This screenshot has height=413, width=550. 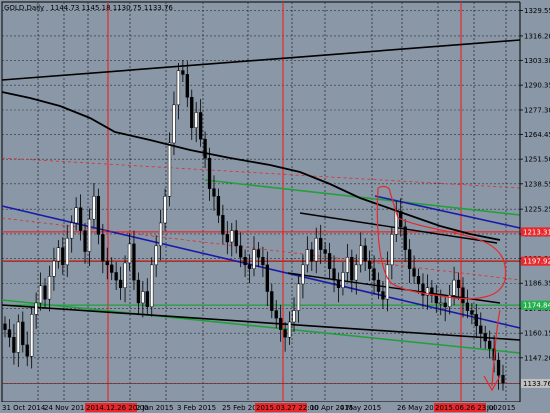 What do you see at coordinates (111, 8) in the screenshot?
I see `ohlc-label: 1144.73 1145.18 1130.75 1133.76` at bounding box center [111, 8].